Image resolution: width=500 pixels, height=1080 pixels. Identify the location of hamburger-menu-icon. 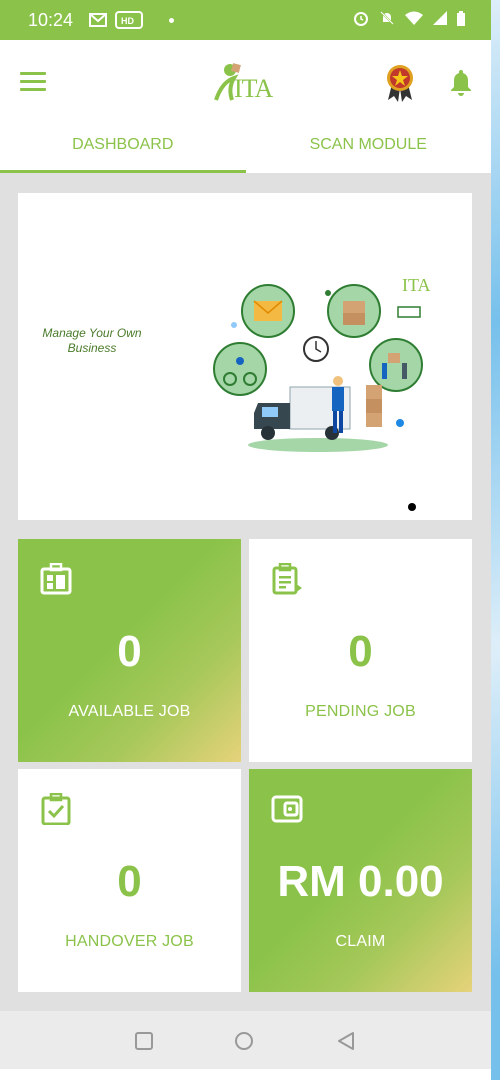
(33, 82).